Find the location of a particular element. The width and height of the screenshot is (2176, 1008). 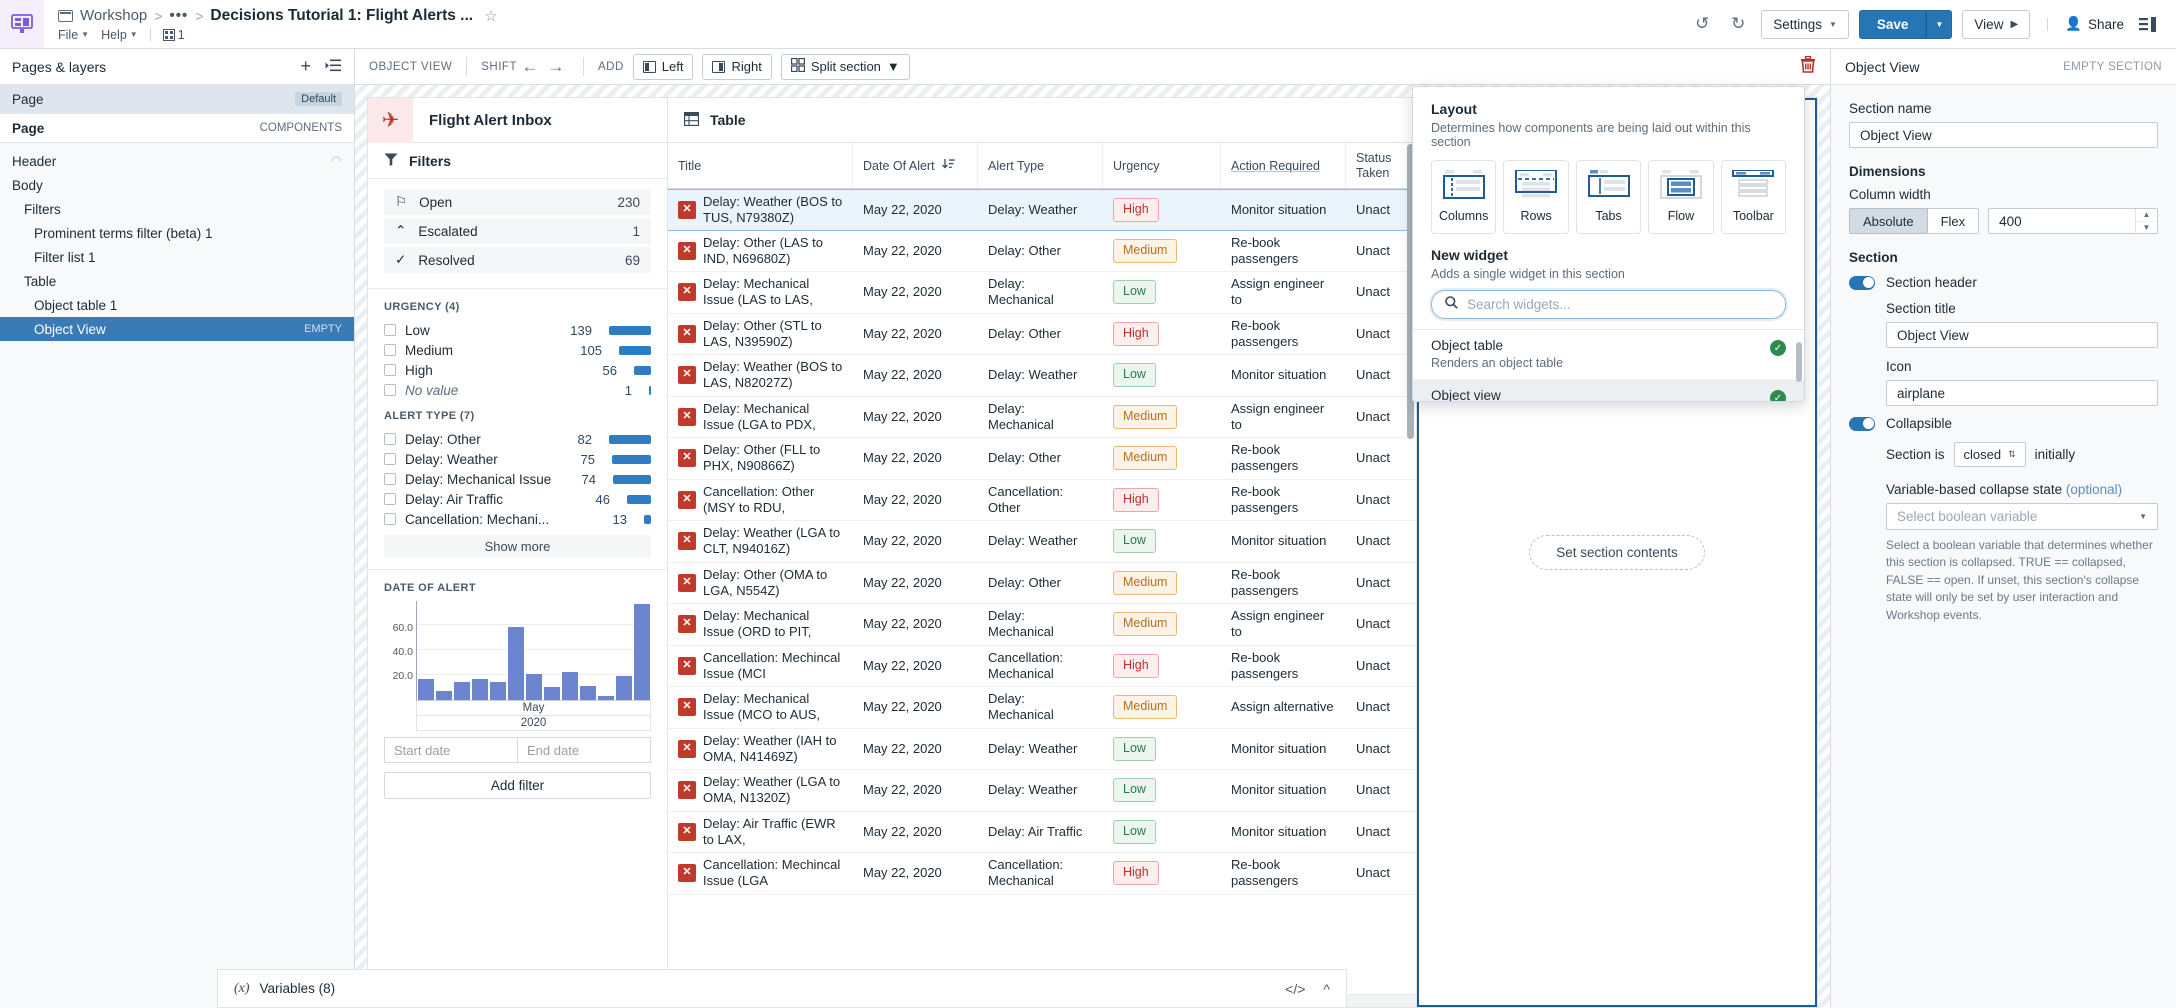

layout-option-columns: Columns is located at coordinates (1464, 197).